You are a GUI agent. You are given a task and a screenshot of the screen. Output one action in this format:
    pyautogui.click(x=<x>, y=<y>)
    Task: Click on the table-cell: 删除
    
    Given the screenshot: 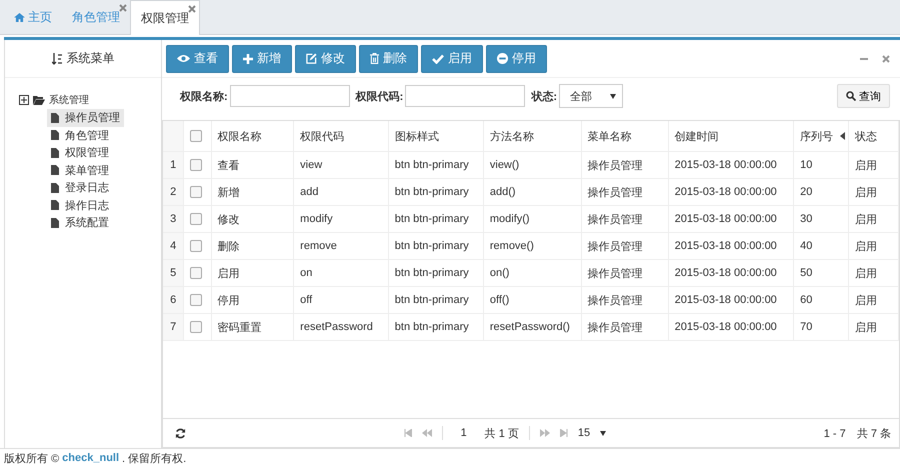 What is the action you would take?
    pyautogui.click(x=252, y=246)
    